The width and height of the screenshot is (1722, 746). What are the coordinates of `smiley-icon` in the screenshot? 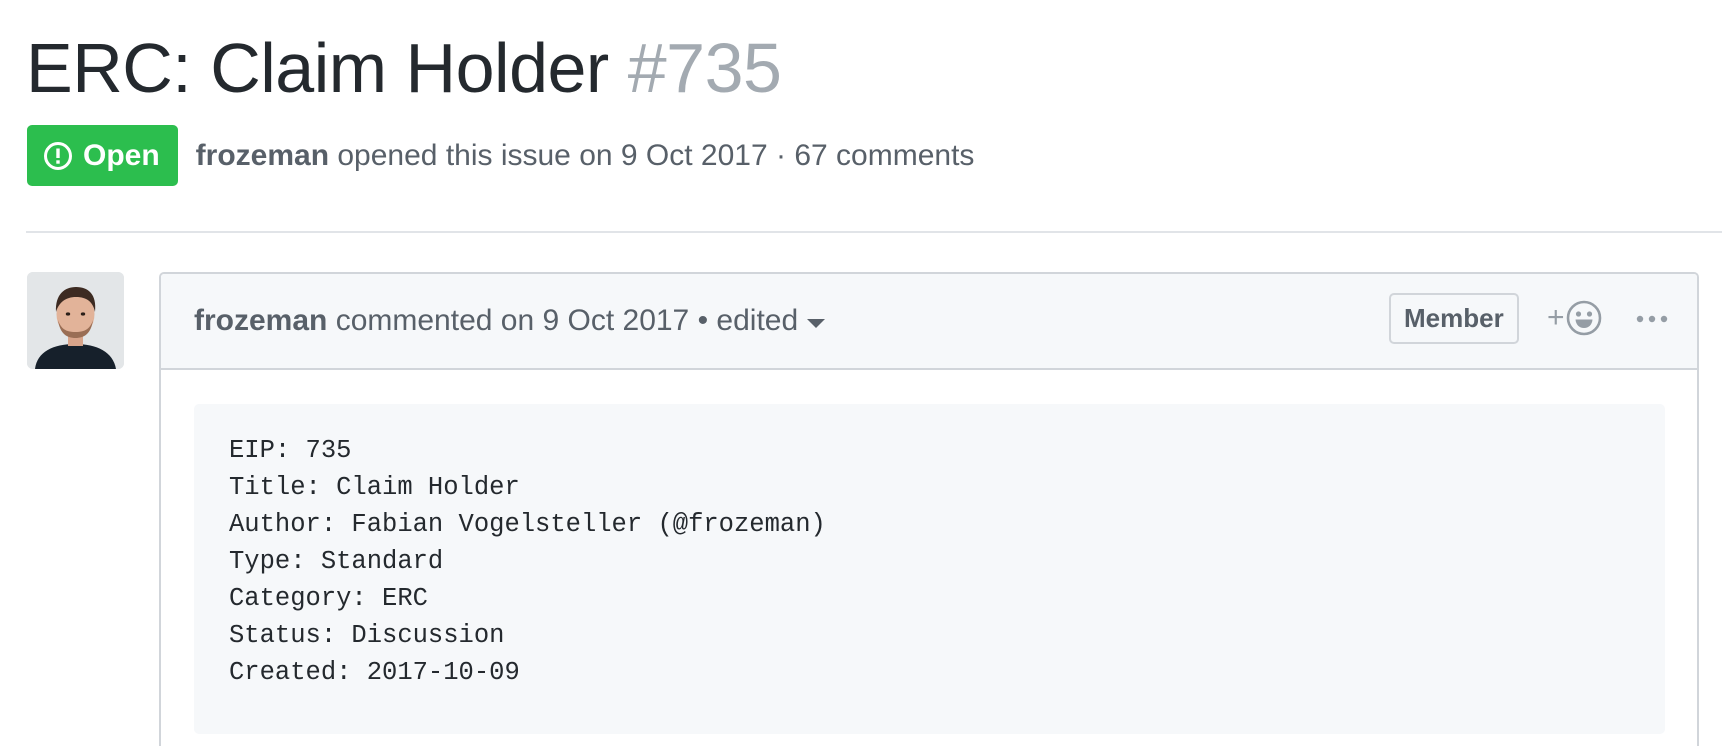 It's located at (1583, 318).